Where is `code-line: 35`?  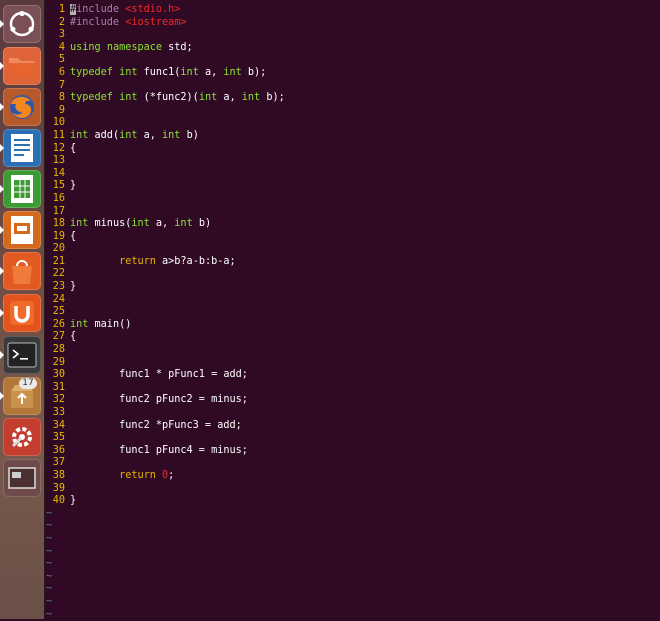 code-line: 35 is located at coordinates (352, 438).